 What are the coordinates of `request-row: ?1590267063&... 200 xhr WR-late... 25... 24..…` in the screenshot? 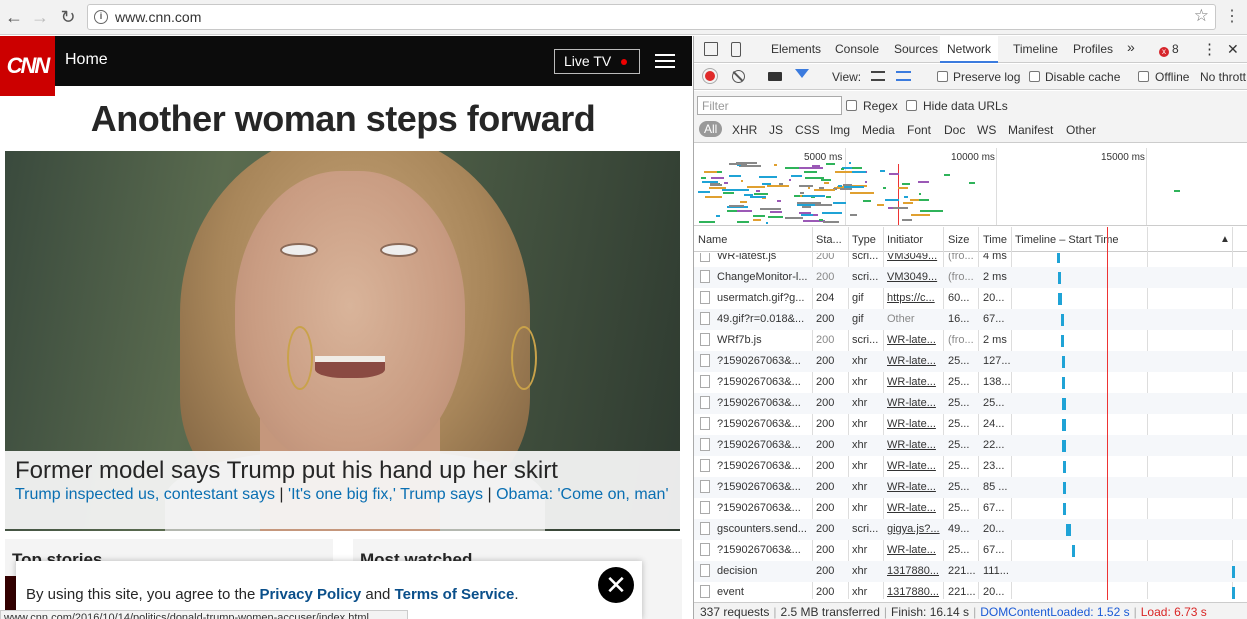 It's located at (970, 424).